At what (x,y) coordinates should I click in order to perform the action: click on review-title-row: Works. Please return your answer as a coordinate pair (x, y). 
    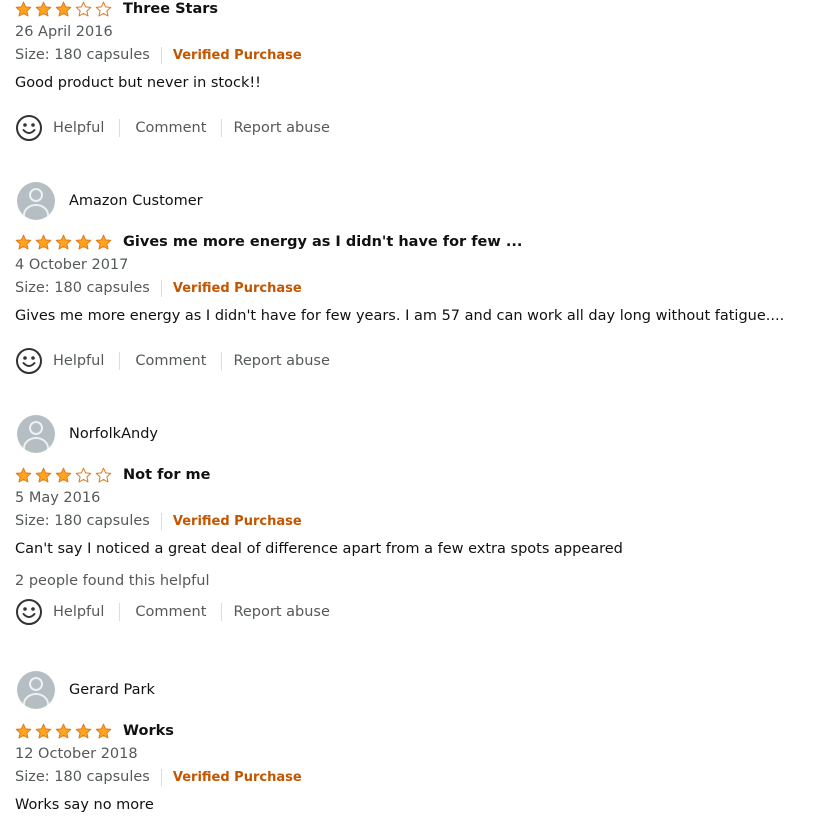
    Looking at the image, I should click on (419, 731).